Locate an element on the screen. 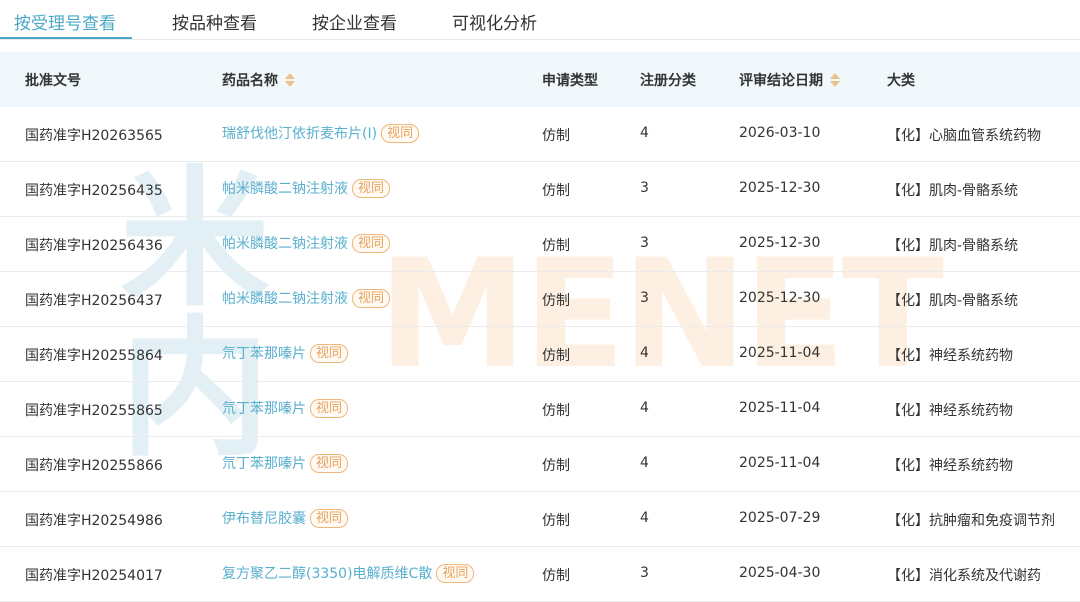 This screenshot has height=602, width=1080. table-header: 批准文号 药品名称 申请类型 注册分类 评审结论日期 大类 is located at coordinates (540, 79).